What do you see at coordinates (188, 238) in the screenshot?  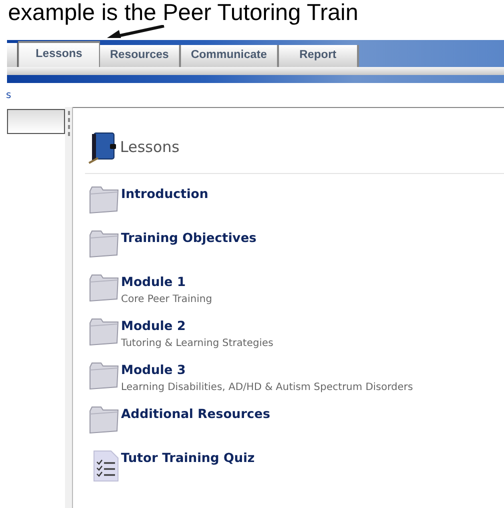 I see `lesson-link: Training Objectives` at bounding box center [188, 238].